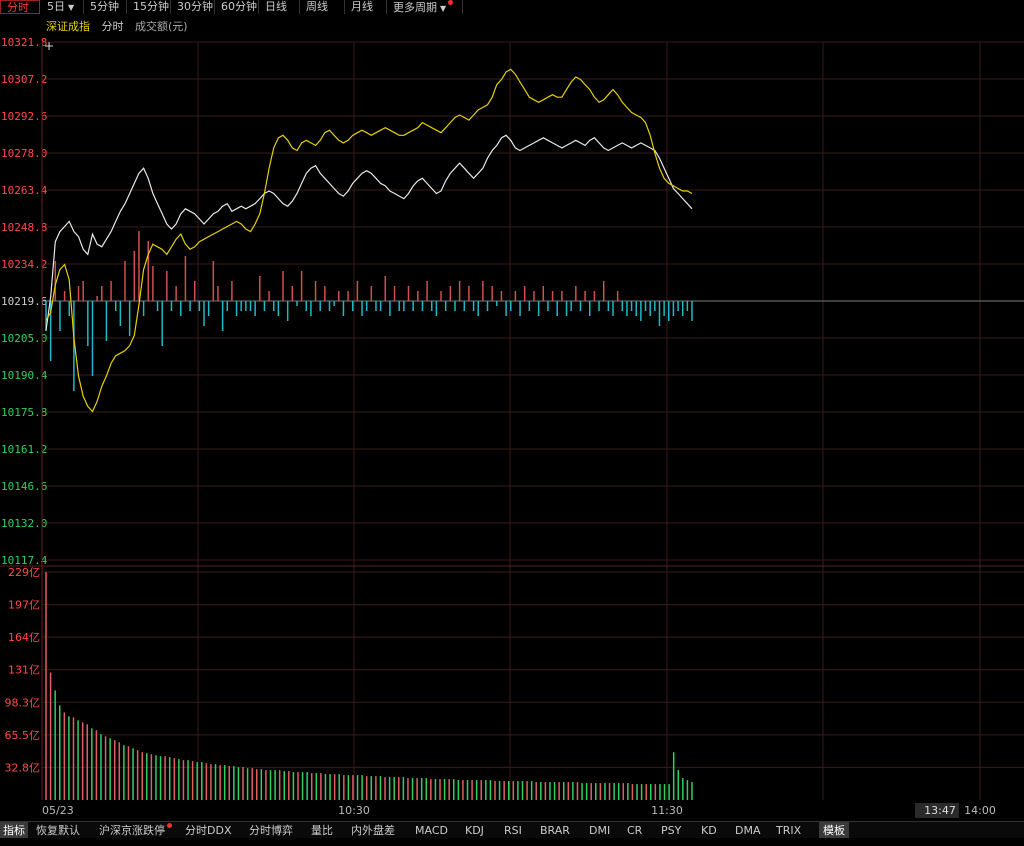 This screenshot has height=846, width=1024. I want to click on y-tick-label: 10278.0, so click(24, 153).